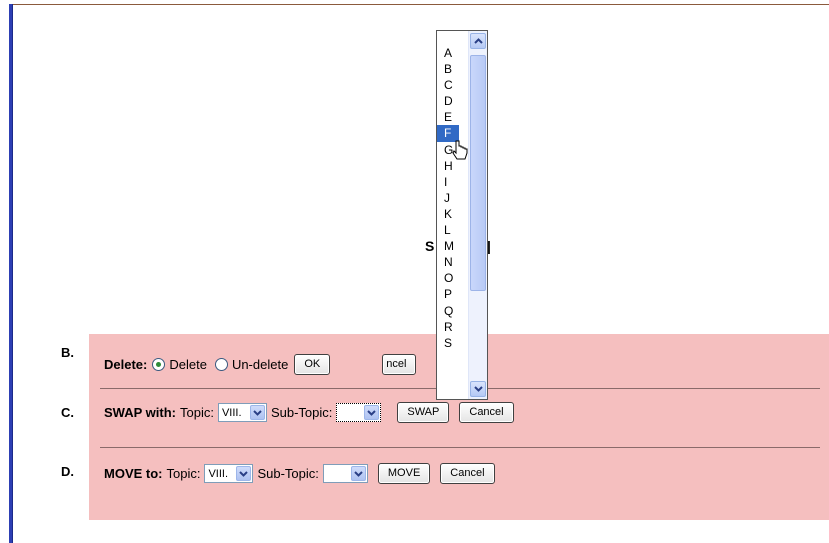 Image resolution: width=829 pixels, height=543 pixels. Describe the element at coordinates (448, 311) in the screenshot. I see `dropdown-option: Q` at that location.